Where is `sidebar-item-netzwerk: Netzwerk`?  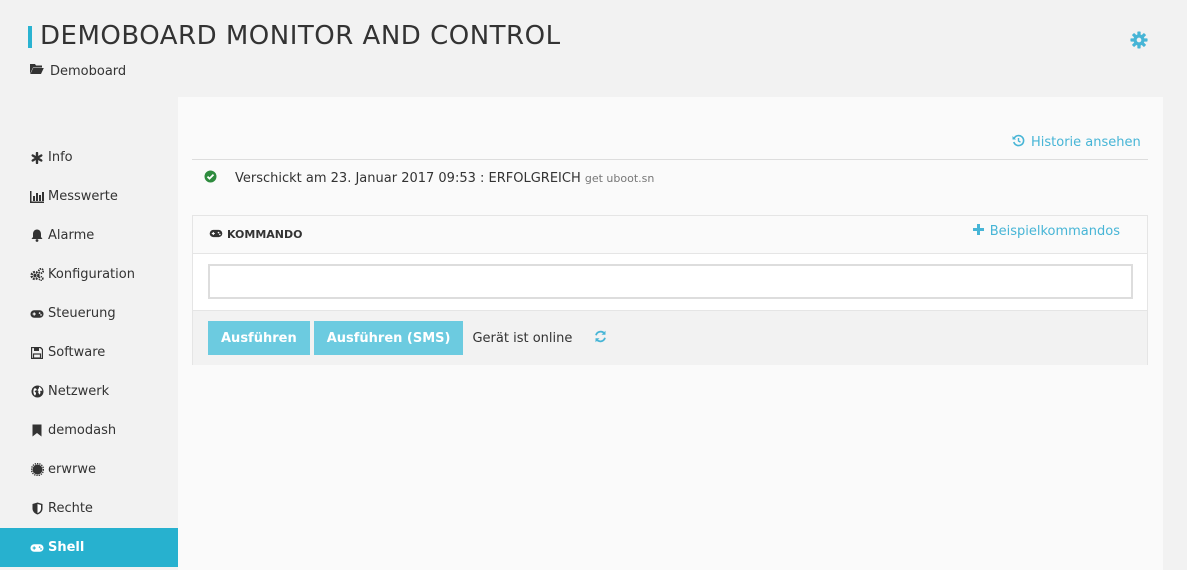
sidebar-item-netzwerk: Netzwerk is located at coordinates (94, 391).